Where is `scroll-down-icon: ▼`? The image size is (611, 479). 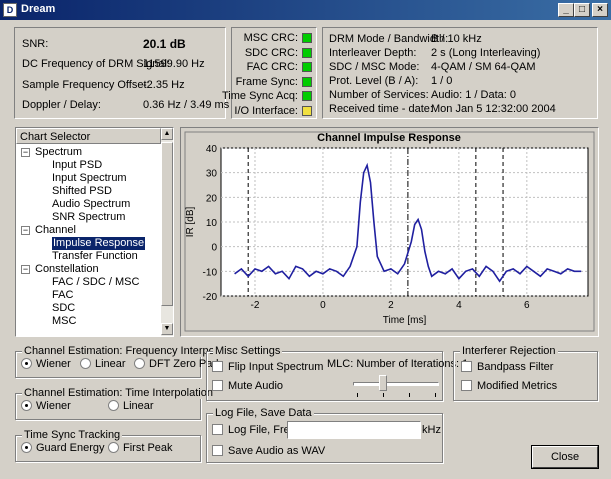
scroll-down-icon: ▼ is located at coordinates (167, 329).